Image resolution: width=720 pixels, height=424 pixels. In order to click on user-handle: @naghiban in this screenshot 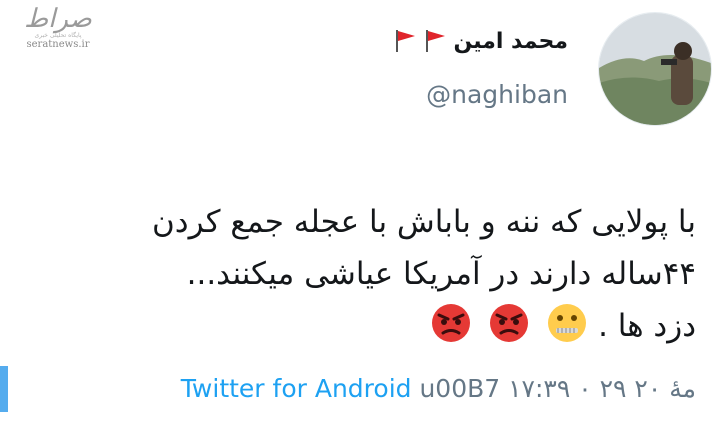, I will do `click(497, 94)`.